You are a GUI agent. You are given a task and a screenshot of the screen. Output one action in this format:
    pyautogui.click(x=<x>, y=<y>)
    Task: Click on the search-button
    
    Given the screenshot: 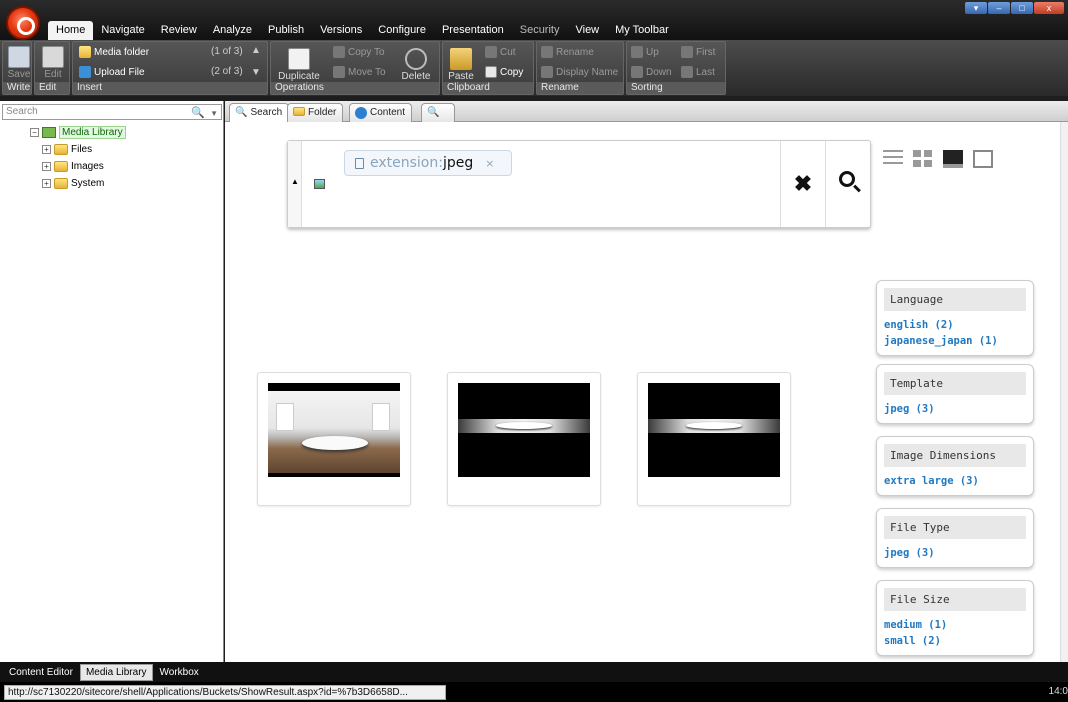 What is the action you would take?
    pyautogui.click(x=847, y=184)
    